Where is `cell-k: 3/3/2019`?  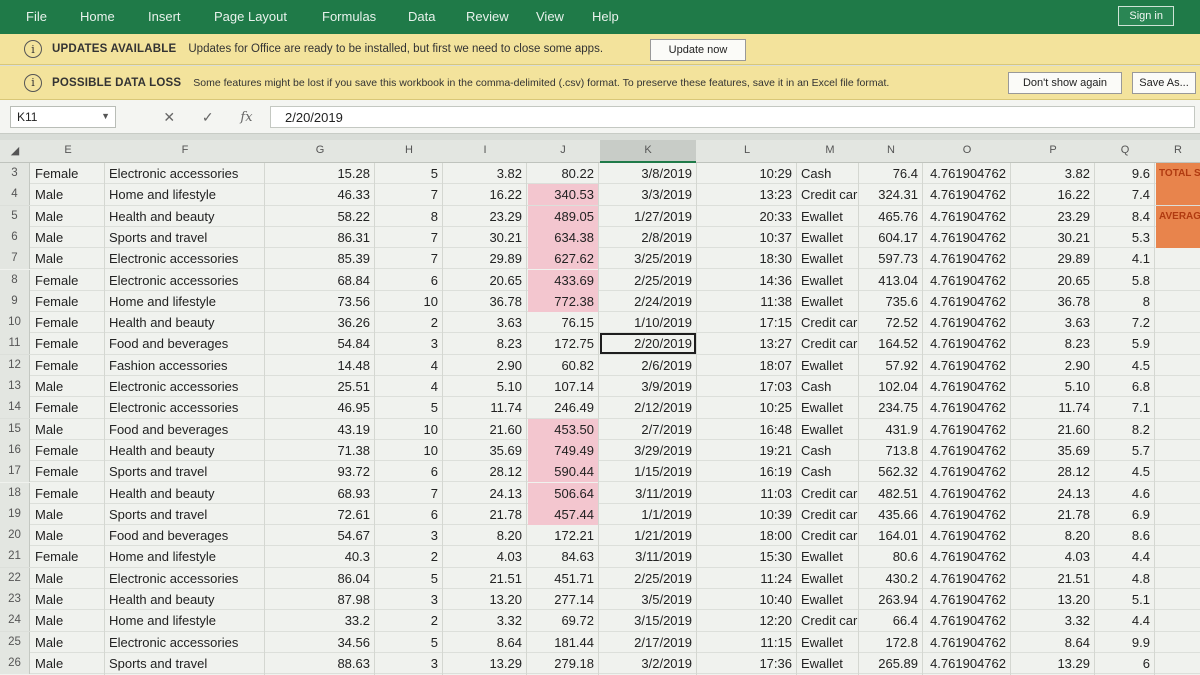
cell-k: 3/3/2019 is located at coordinates (648, 194).